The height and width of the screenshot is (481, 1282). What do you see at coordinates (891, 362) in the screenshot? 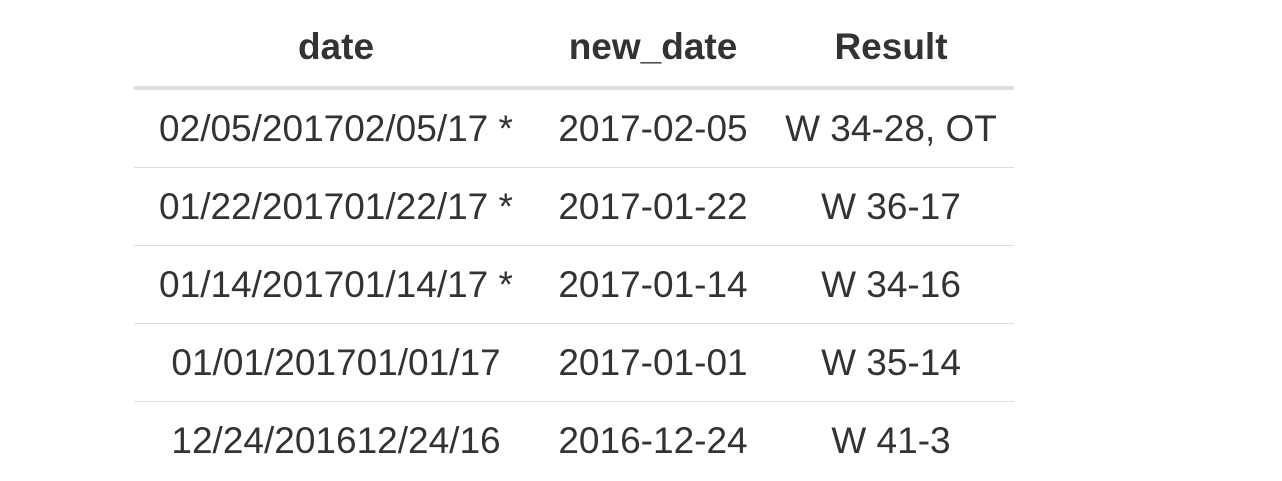
I see `cell-result: W 35-14` at bounding box center [891, 362].